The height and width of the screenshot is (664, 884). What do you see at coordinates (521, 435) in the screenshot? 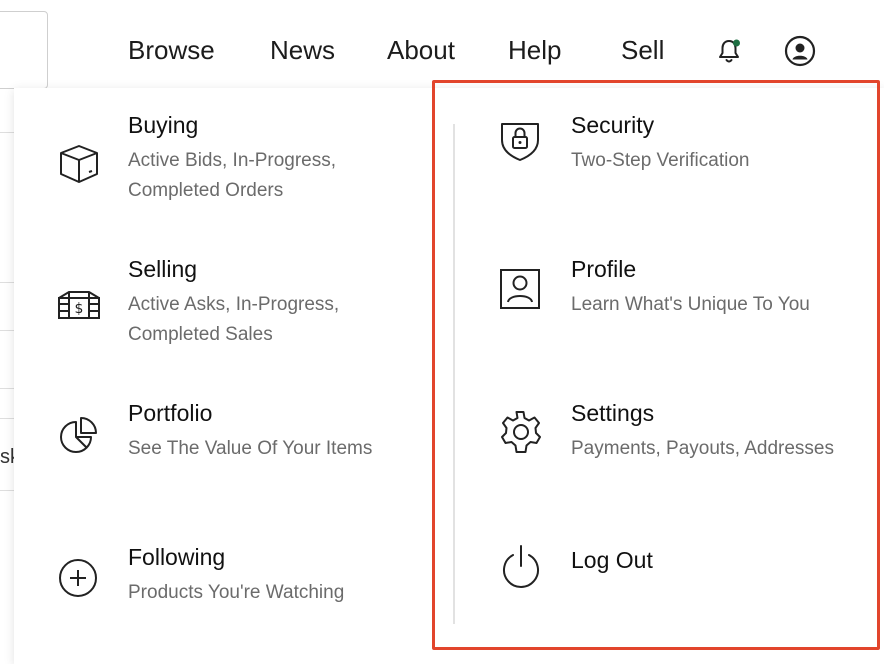
I see `gear-icon` at bounding box center [521, 435].